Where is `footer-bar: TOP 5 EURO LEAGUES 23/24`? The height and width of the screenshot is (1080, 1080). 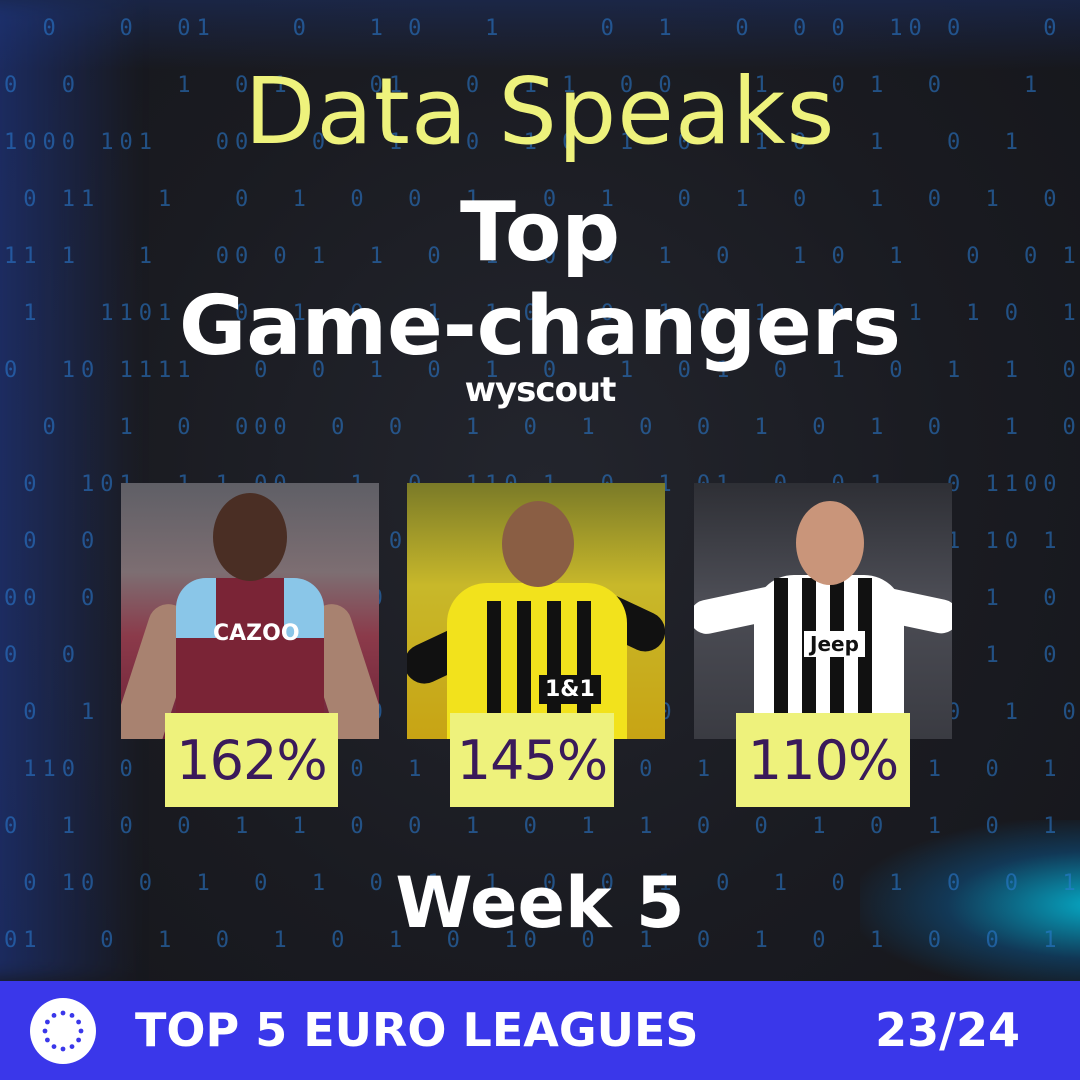 footer-bar: TOP 5 EURO LEAGUES 23/24 is located at coordinates (540, 1030).